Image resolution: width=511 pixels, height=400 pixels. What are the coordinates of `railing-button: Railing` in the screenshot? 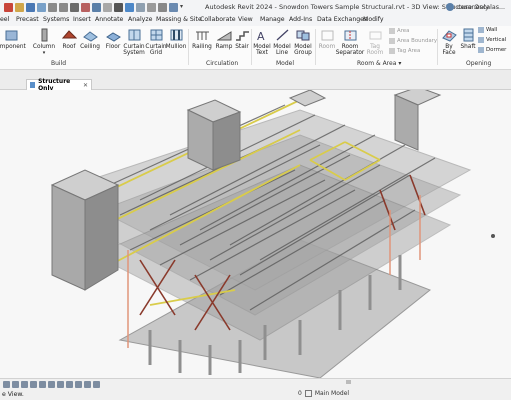 It's located at (202, 38).